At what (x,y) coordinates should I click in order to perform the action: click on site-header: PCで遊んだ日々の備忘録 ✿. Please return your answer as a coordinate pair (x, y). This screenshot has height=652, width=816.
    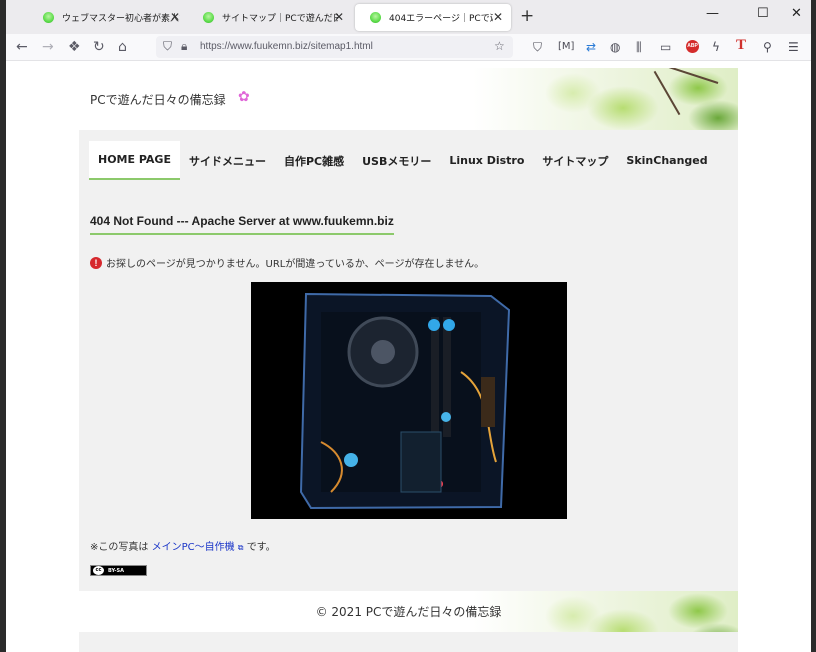
    Looking at the image, I should click on (408, 99).